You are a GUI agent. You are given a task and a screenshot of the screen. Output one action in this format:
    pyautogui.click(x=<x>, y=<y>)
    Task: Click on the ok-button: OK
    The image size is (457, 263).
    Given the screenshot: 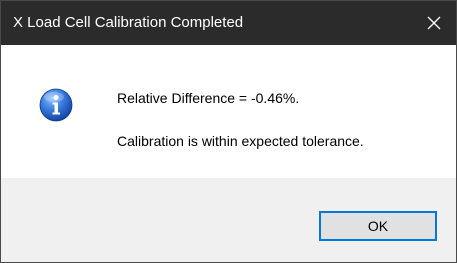 What is the action you would take?
    pyautogui.click(x=378, y=226)
    